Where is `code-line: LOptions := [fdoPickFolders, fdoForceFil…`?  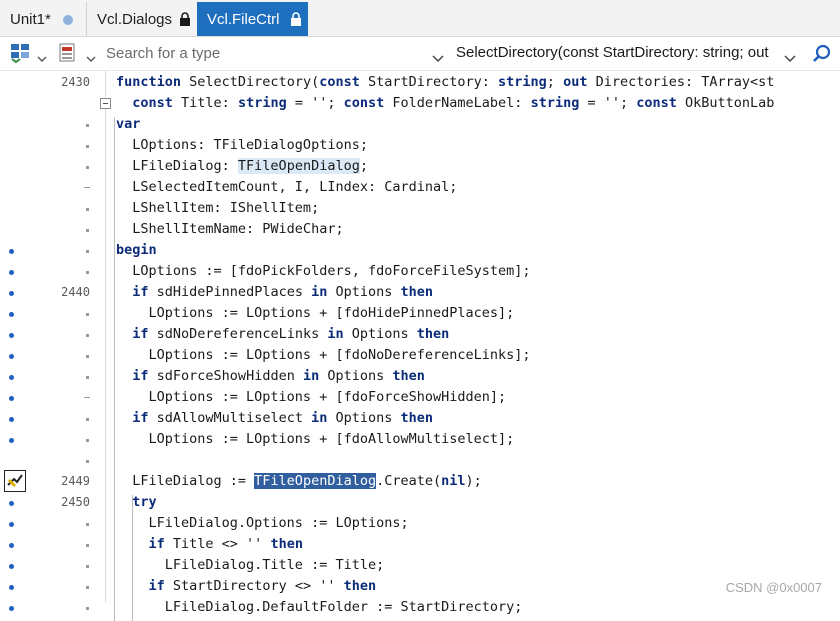 code-line: LOptions := [fdoPickFolders, fdoForceFil… is located at coordinates (420, 271).